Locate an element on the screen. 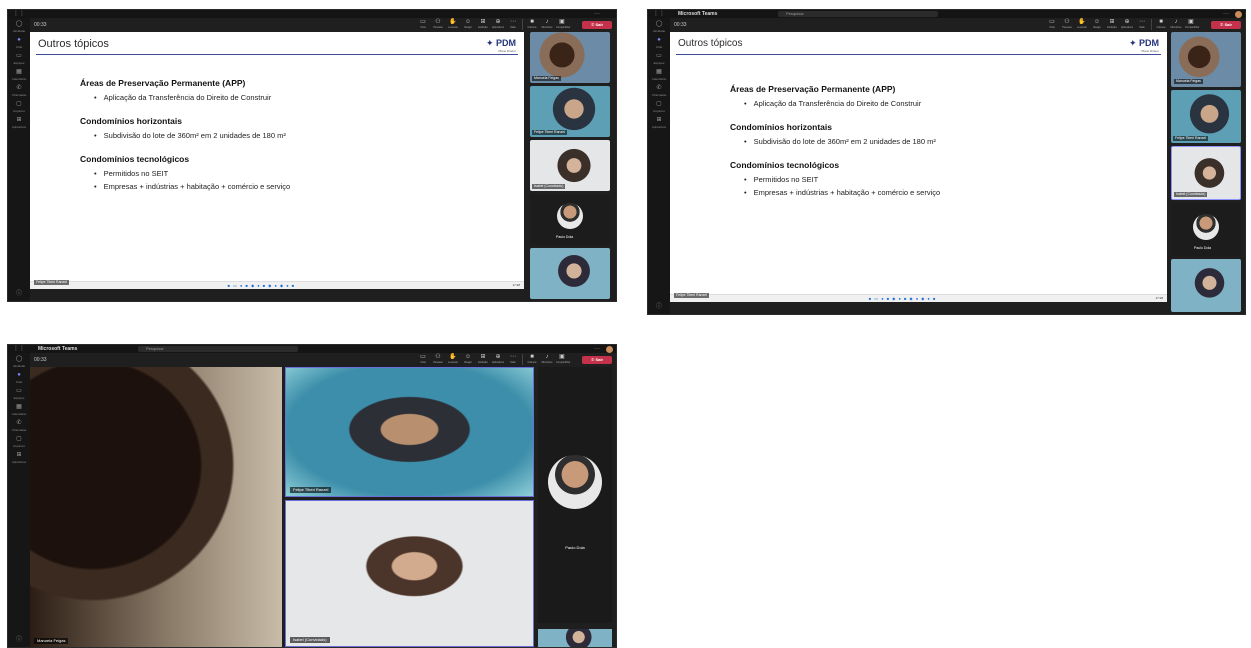 Image resolution: width=1251 pixels, height=648 pixels. participant-video-manuela: Manuela Feigas is located at coordinates (156, 507).